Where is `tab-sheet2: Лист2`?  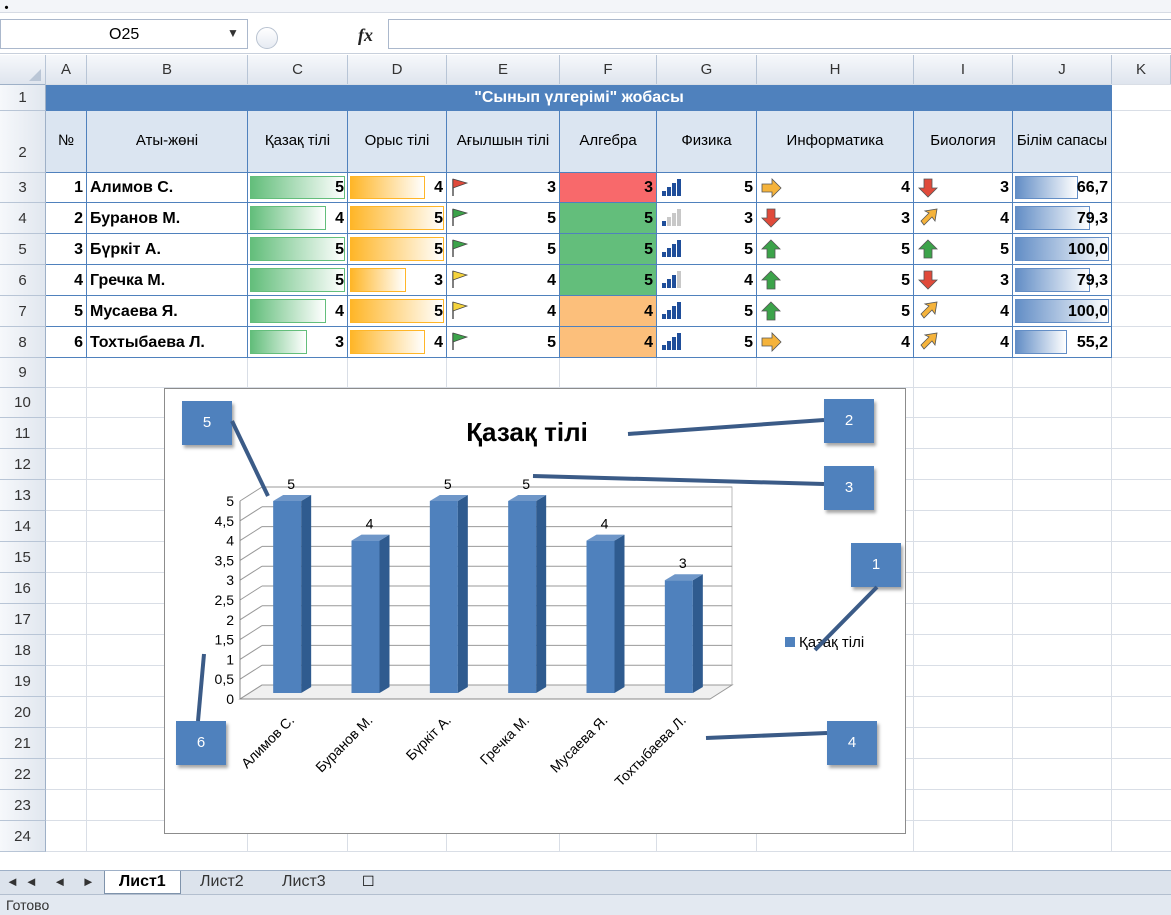 tab-sheet2: Лист2 is located at coordinates (222, 882).